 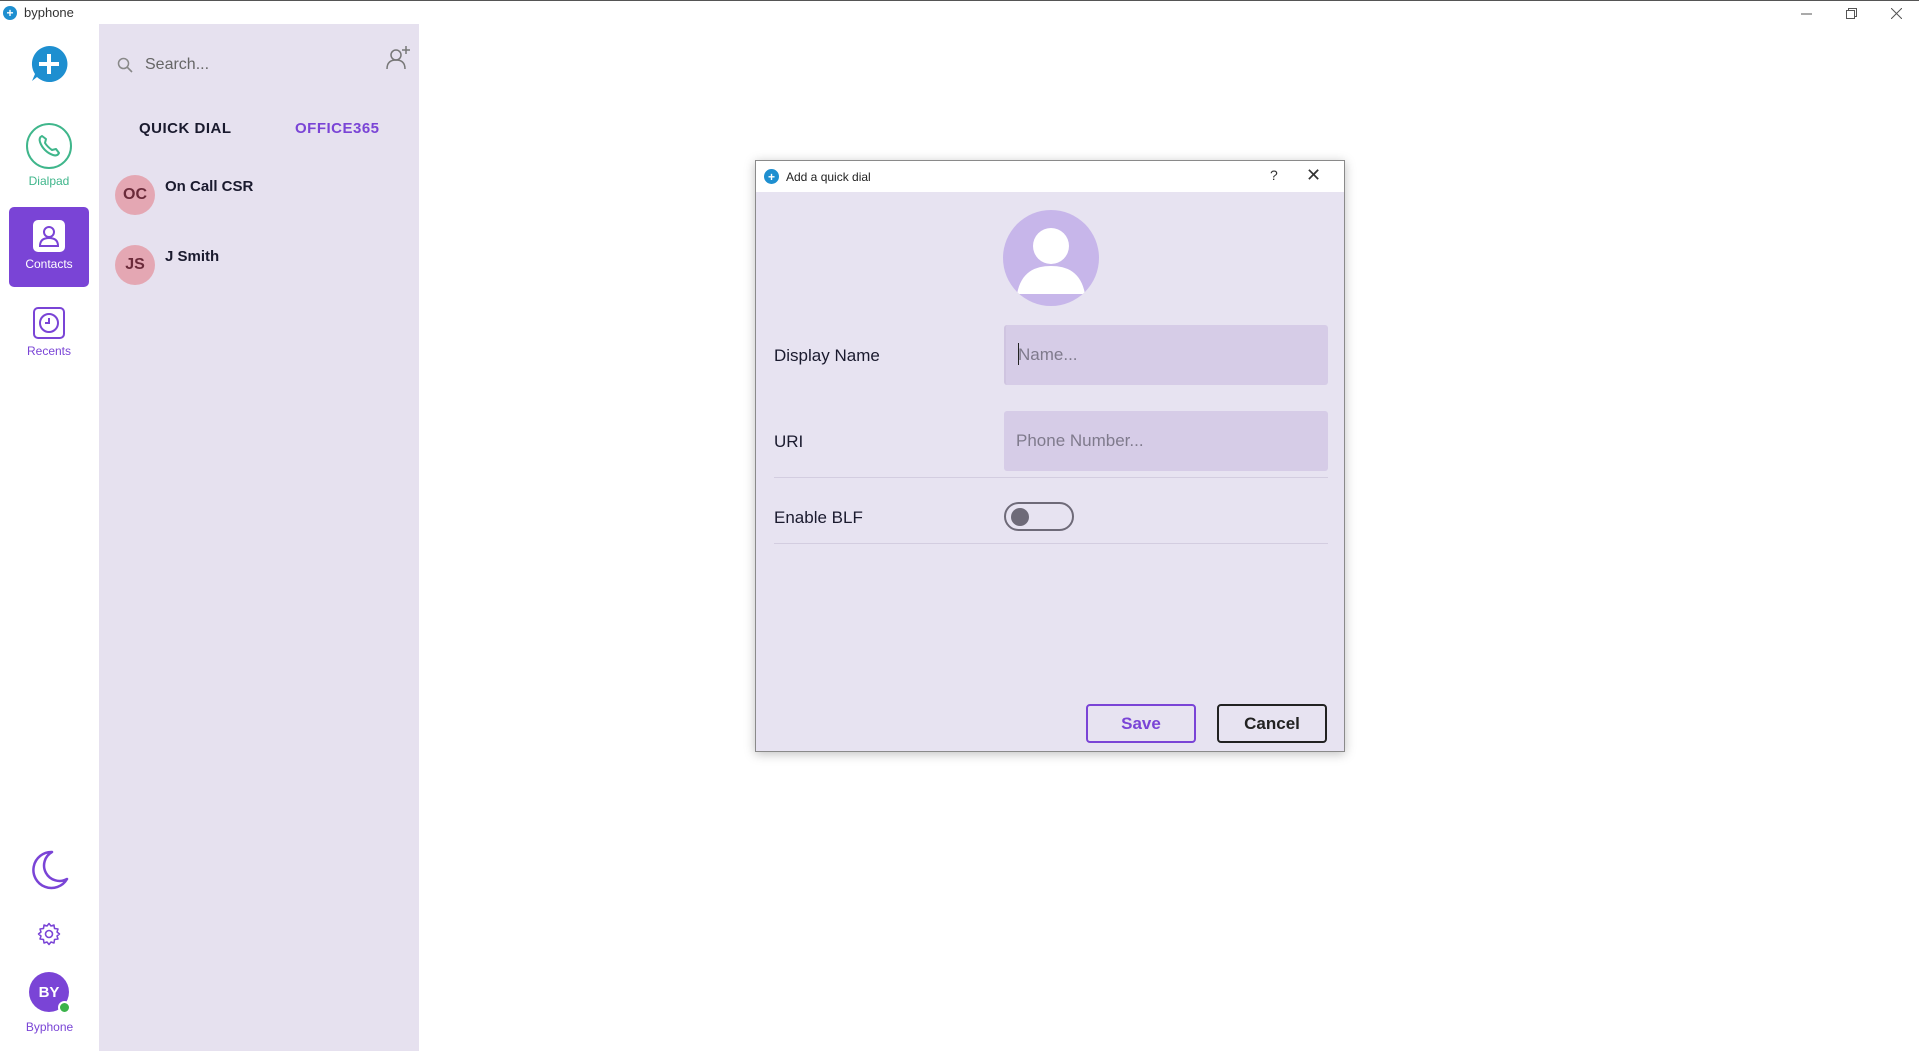 What do you see at coordinates (1272, 723) in the screenshot?
I see `cancel-button: Cancel` at bounding box center [1272, 723].